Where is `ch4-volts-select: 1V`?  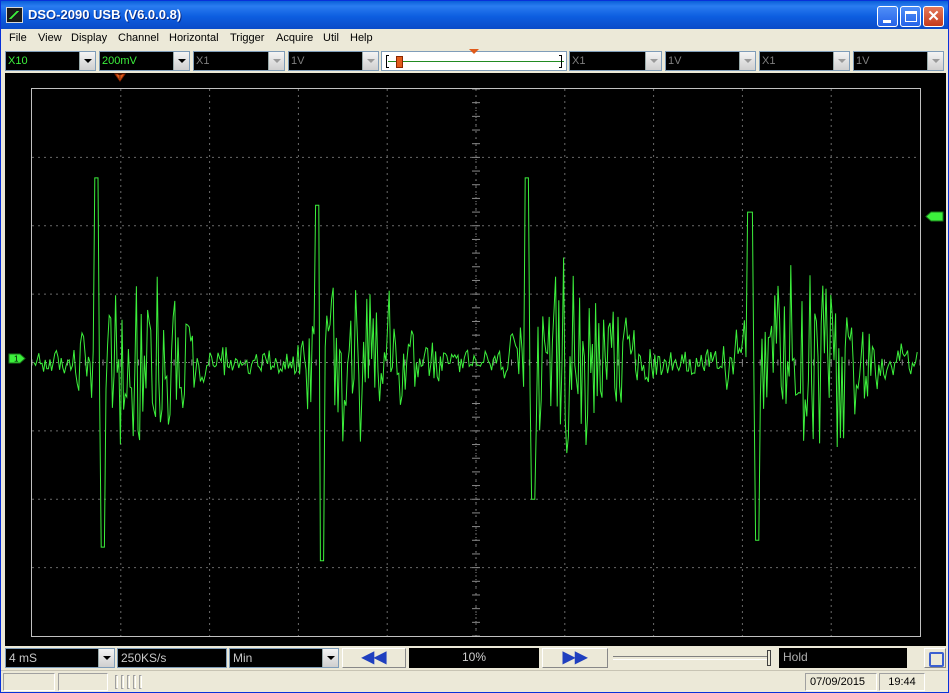
ch4-volts-select: 1V is located at coordinates (898, 61).